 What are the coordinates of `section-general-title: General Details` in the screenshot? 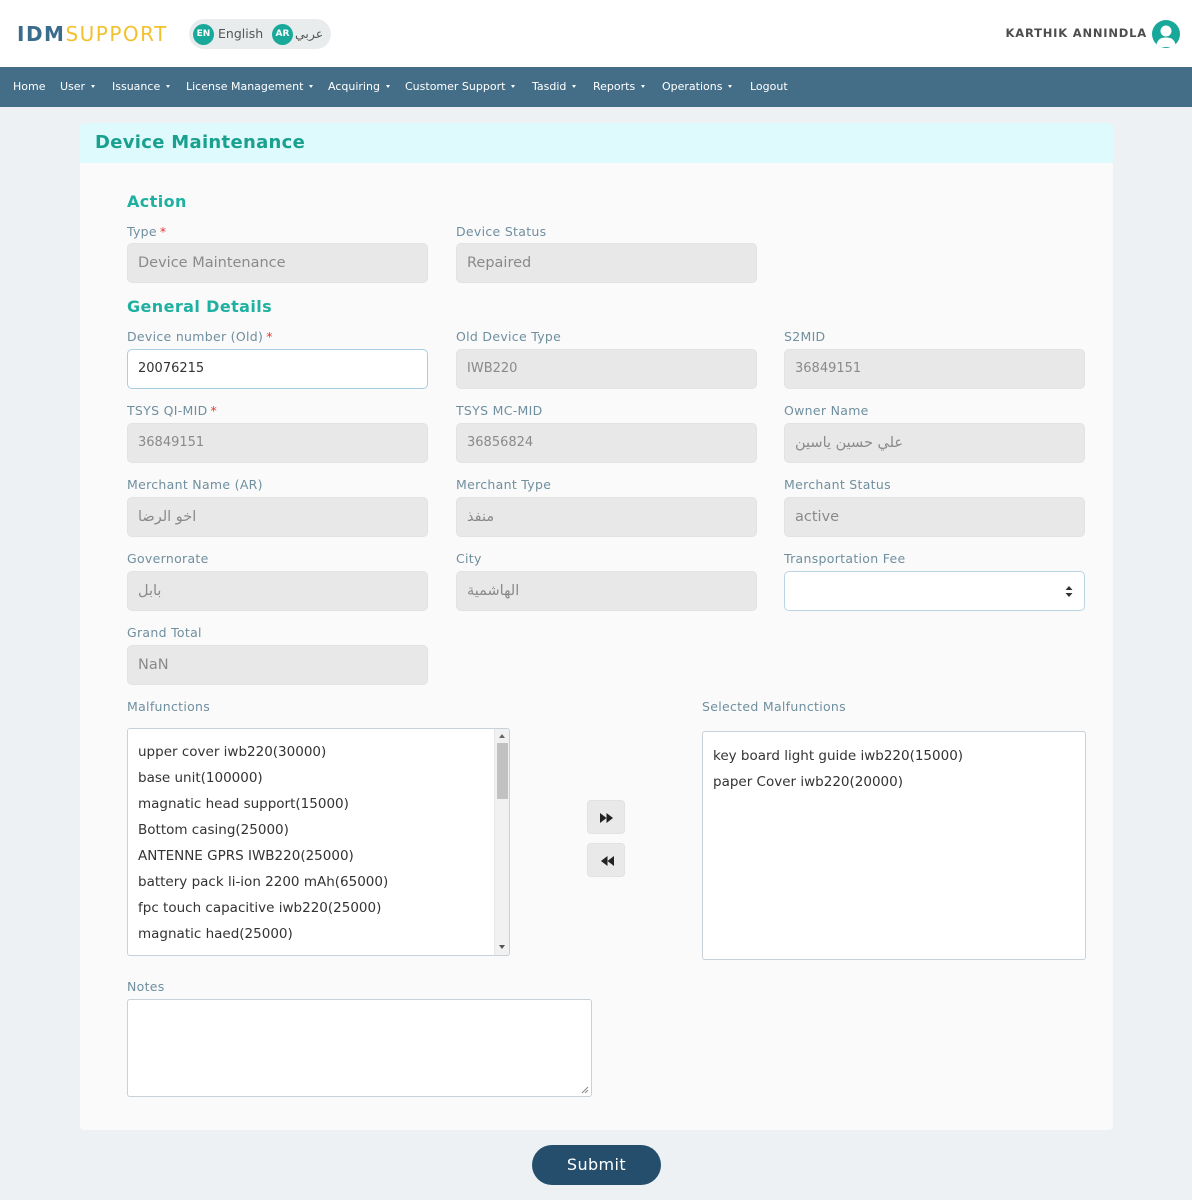 It's located at (200, 306).